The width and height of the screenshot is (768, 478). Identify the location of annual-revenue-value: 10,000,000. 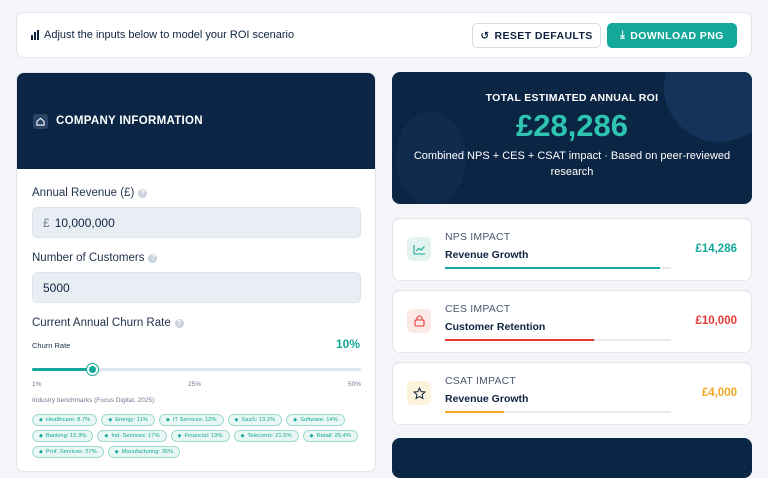
(84, 222).